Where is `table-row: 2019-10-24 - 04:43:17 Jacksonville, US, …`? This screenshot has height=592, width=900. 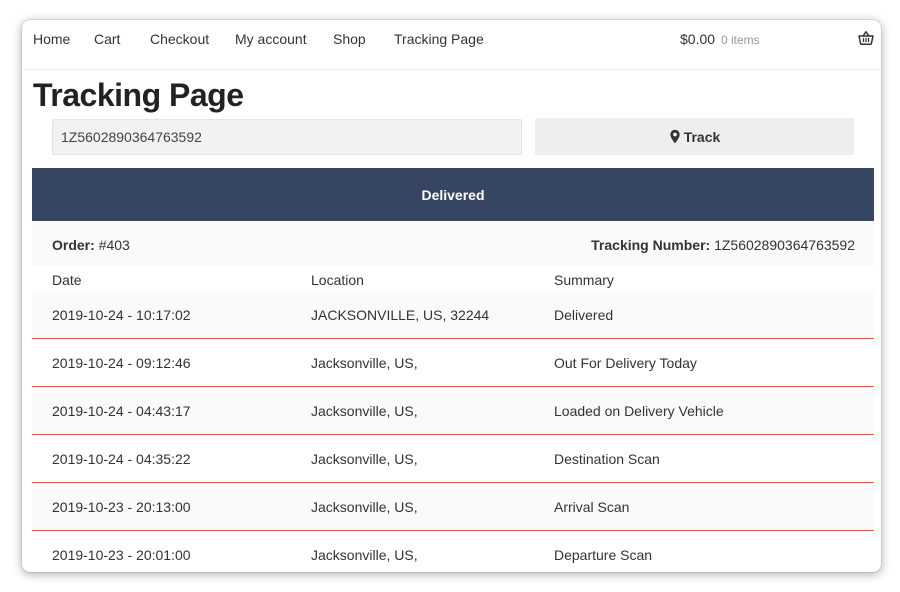
table-row: 2019-10-24 - 04:43:17 Jacksonville, US, … is located at coordinates (453, 411).